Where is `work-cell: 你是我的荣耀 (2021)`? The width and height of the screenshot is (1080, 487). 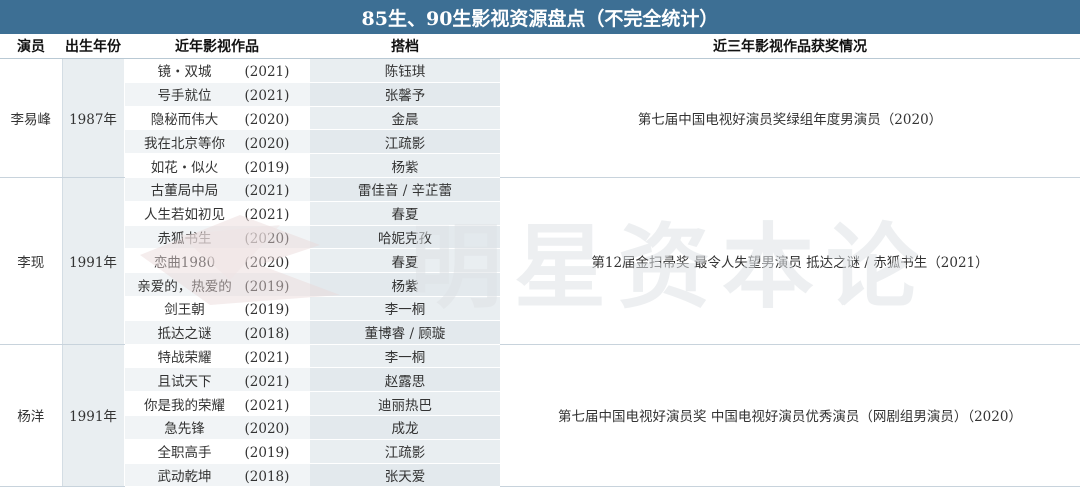 work-cell: 你是我的荣耀 (2021) is located at coordinates (217, 403).